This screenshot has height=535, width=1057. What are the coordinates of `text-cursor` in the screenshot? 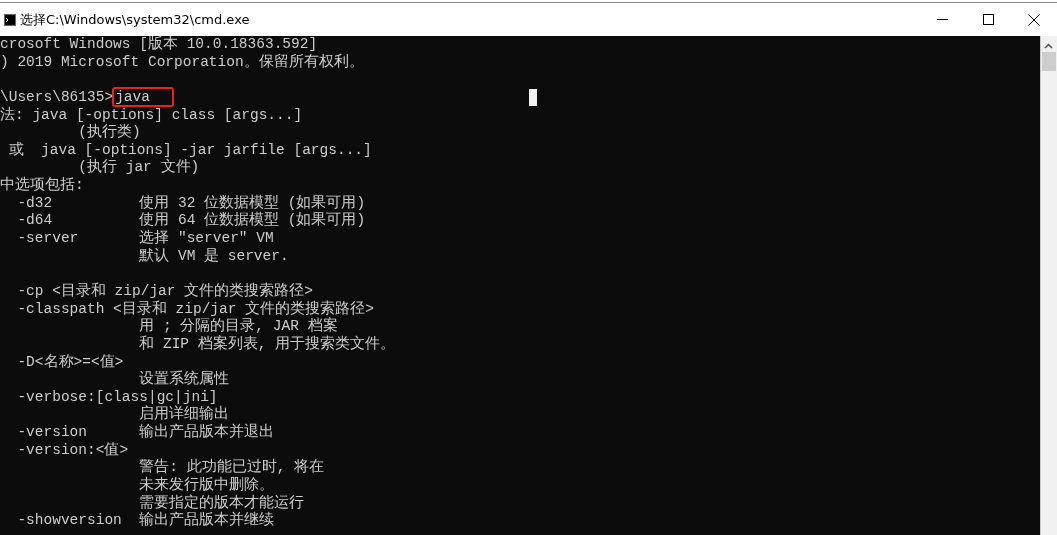 It's located at (533, 97).